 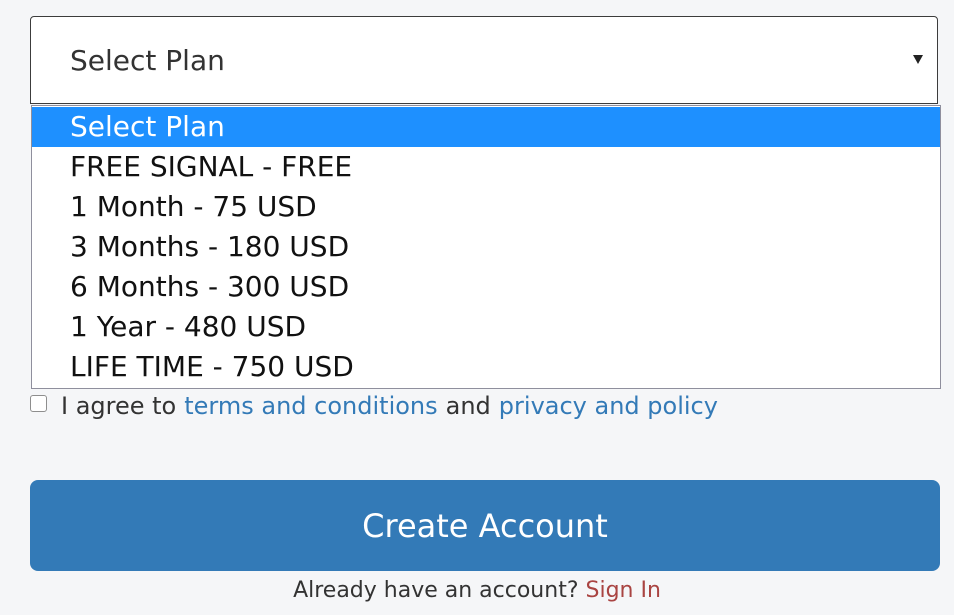 I want to click on plan-option-life-time: LIFE TIME - 750 USD, so click(x=486, y=367).